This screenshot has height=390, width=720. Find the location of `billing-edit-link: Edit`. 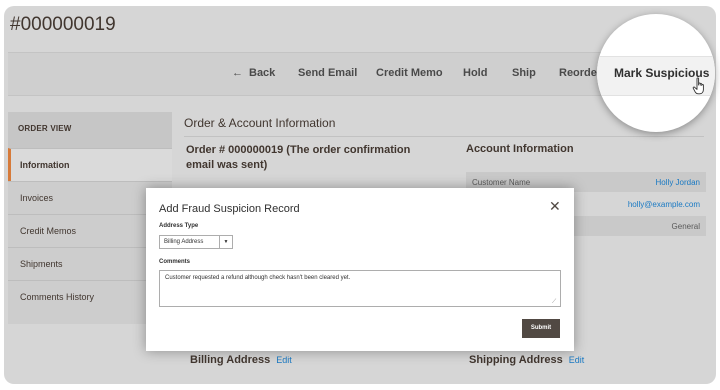

billing-edit-link: Edit is located at coordinates (284, 360).